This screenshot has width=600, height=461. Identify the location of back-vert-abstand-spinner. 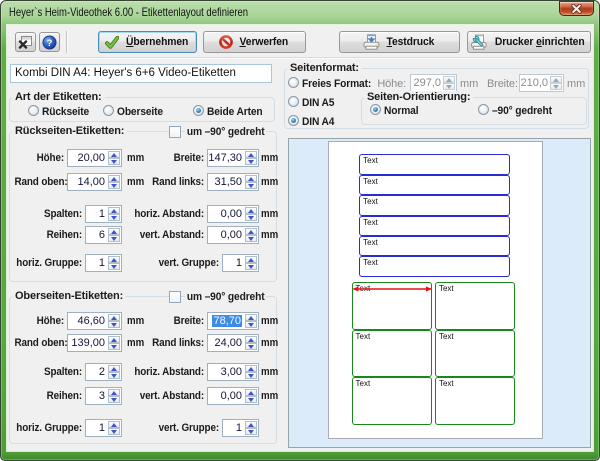
(251, 235).